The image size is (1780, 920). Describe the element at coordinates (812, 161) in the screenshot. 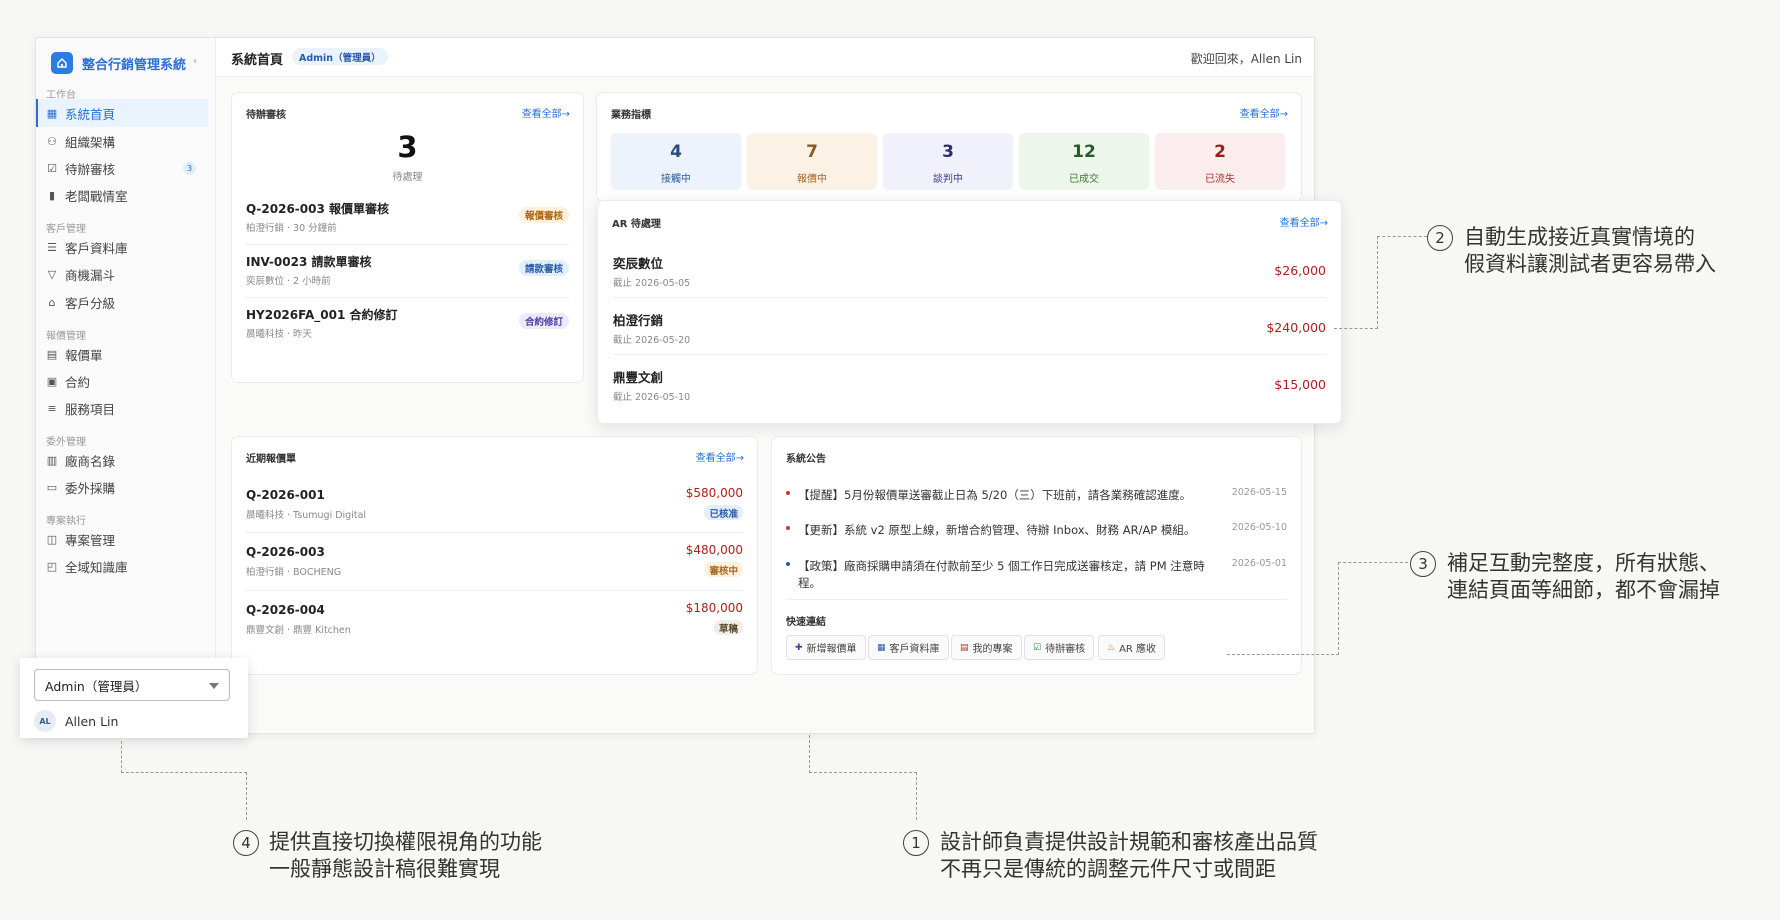

I see `kpi-quoting: 7 報價中` at that location.